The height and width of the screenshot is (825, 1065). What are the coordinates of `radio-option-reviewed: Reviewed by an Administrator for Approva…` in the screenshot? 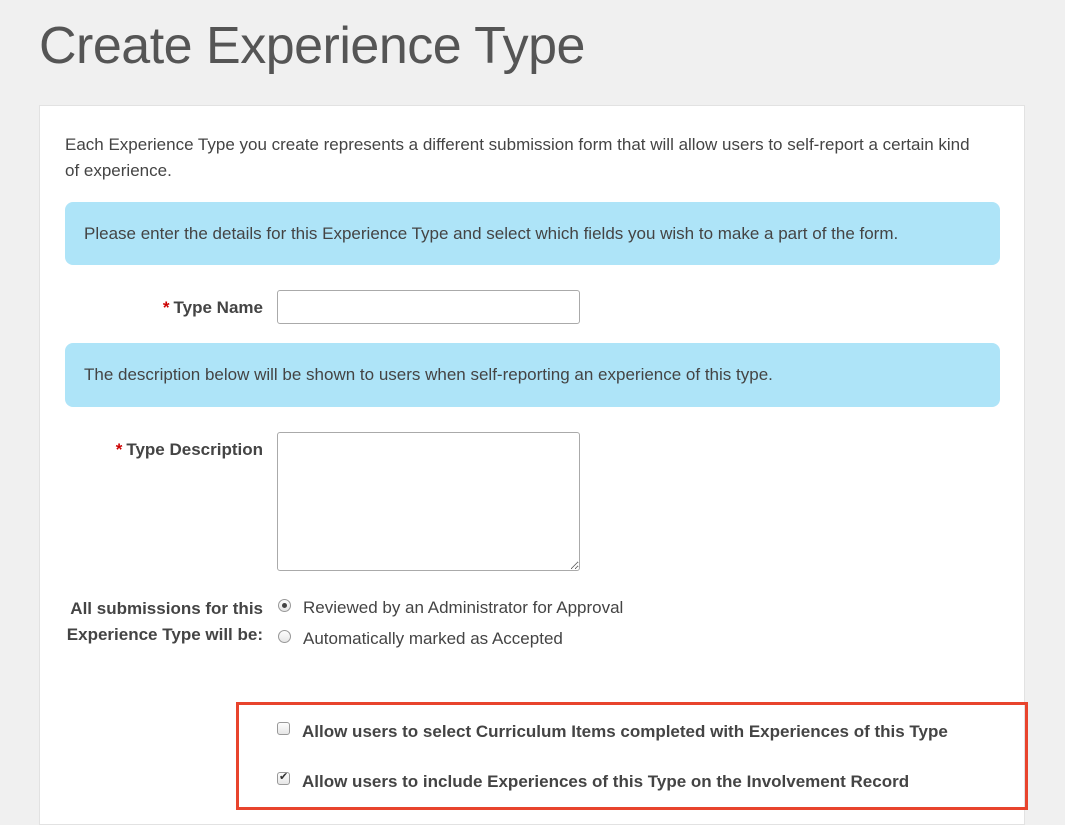 It's located at (450, 608).